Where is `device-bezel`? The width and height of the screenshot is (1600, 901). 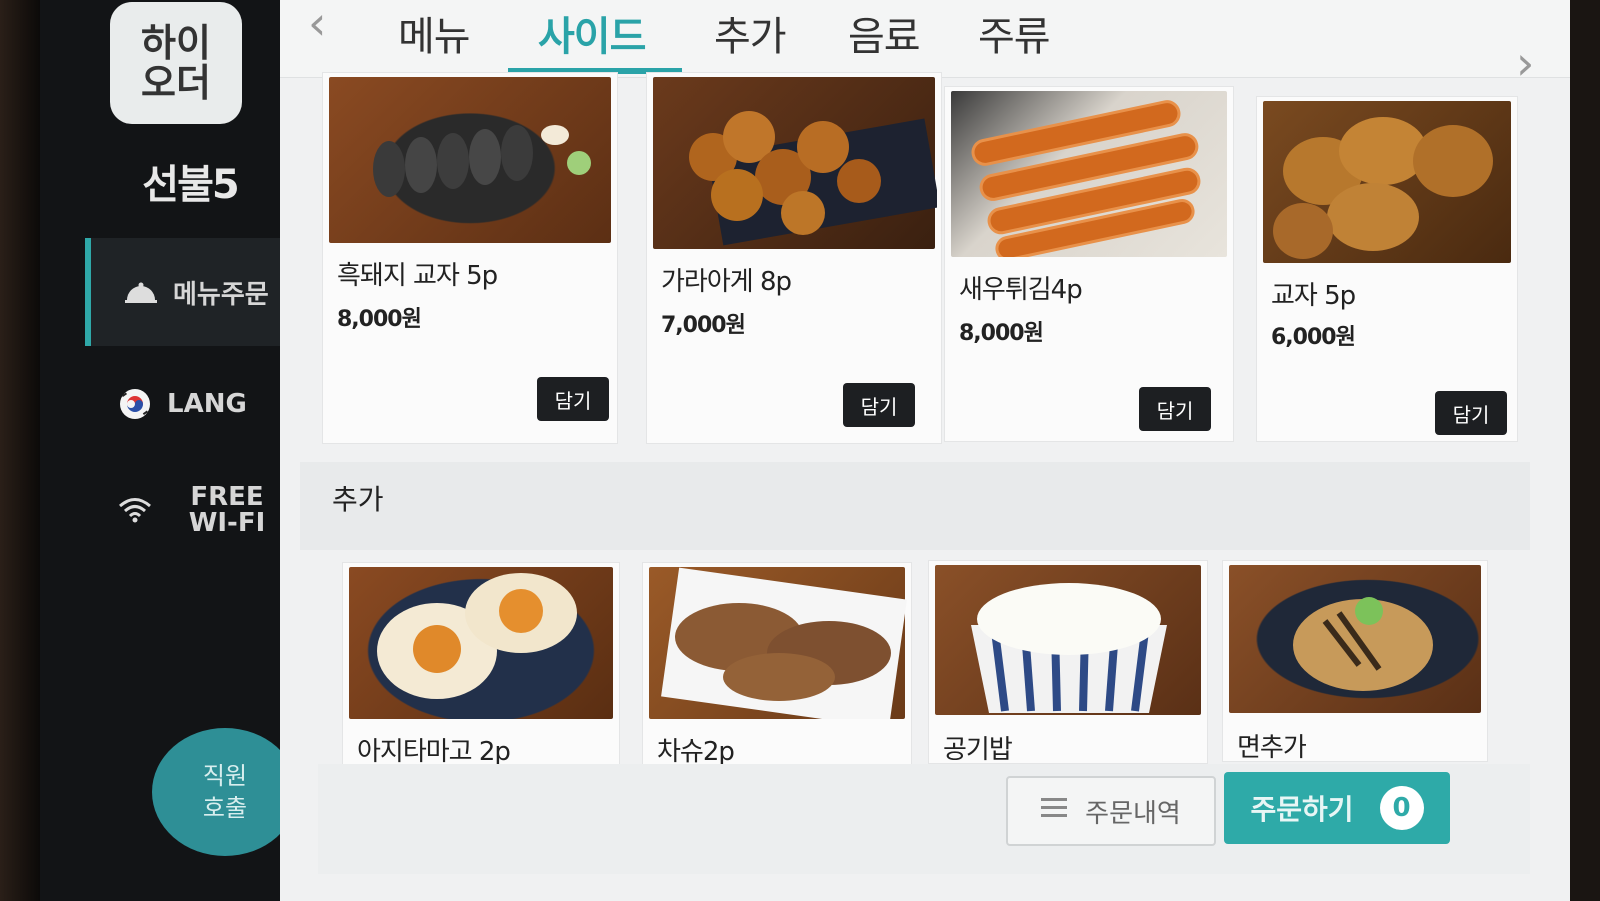 device-bezel is located at coordinates (20, 450).